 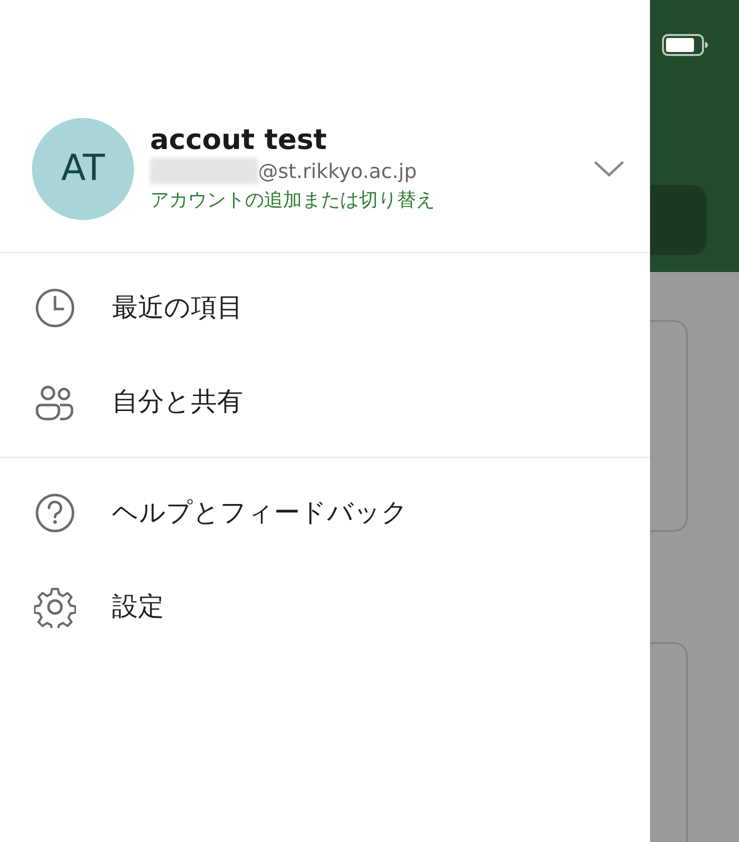 What do you see at coordinates (239, 140) in the screenshot?
I see `account-name: accout test` at bounding box center [239, 140].